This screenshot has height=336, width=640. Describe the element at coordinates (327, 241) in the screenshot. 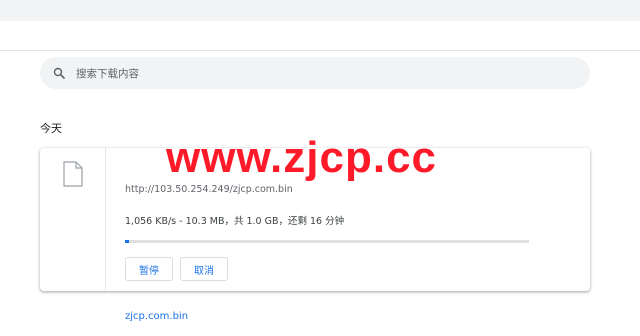

I see `download-progress-bar` at that location.